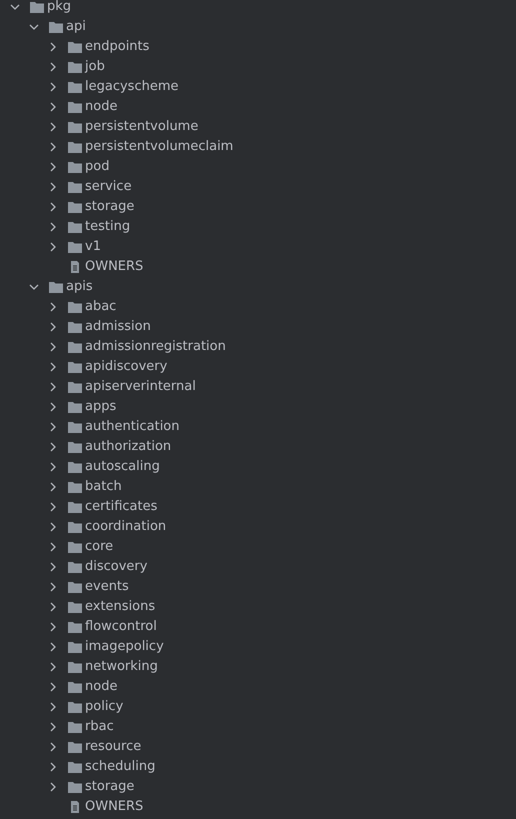  What do you see at coordinates (108, 187) in the screenshot?
I see `folder-name: service` at bounding box center [108, 187].